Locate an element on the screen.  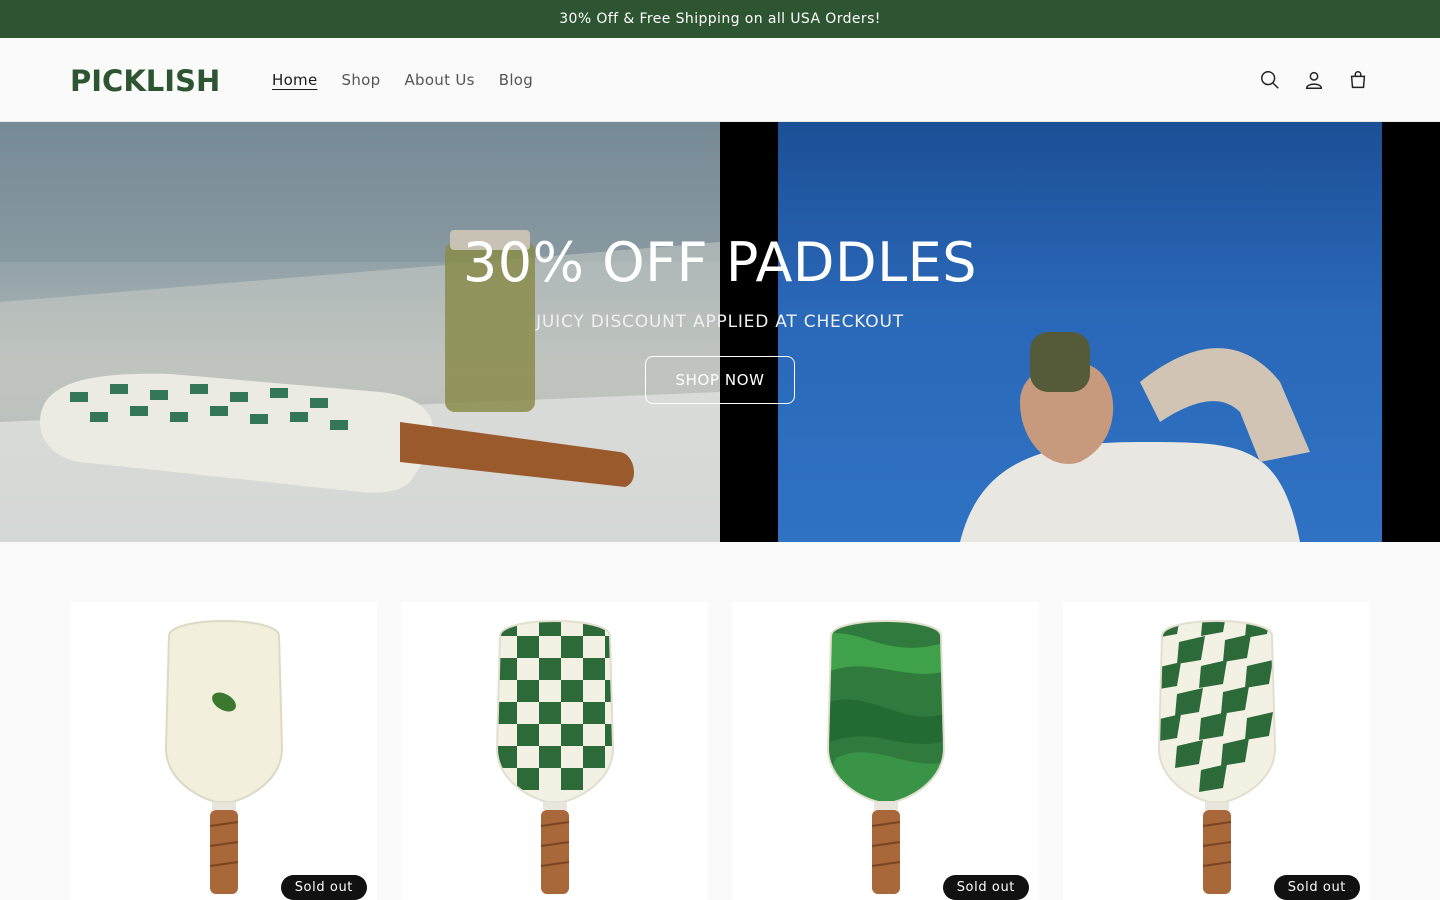
svg-text: PICKLISH is located at coordinates (145, 80).